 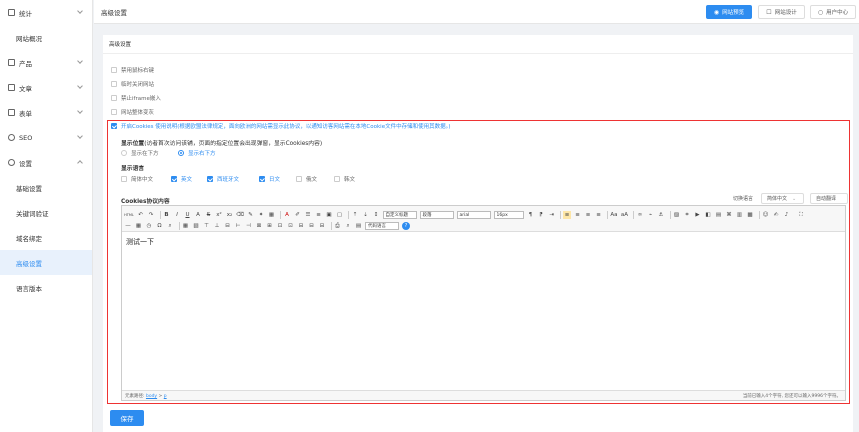 What do you see at coordinates (177, 215) in the screenshot?
I see `italic-icon: I` at bounding box center [177, 215].